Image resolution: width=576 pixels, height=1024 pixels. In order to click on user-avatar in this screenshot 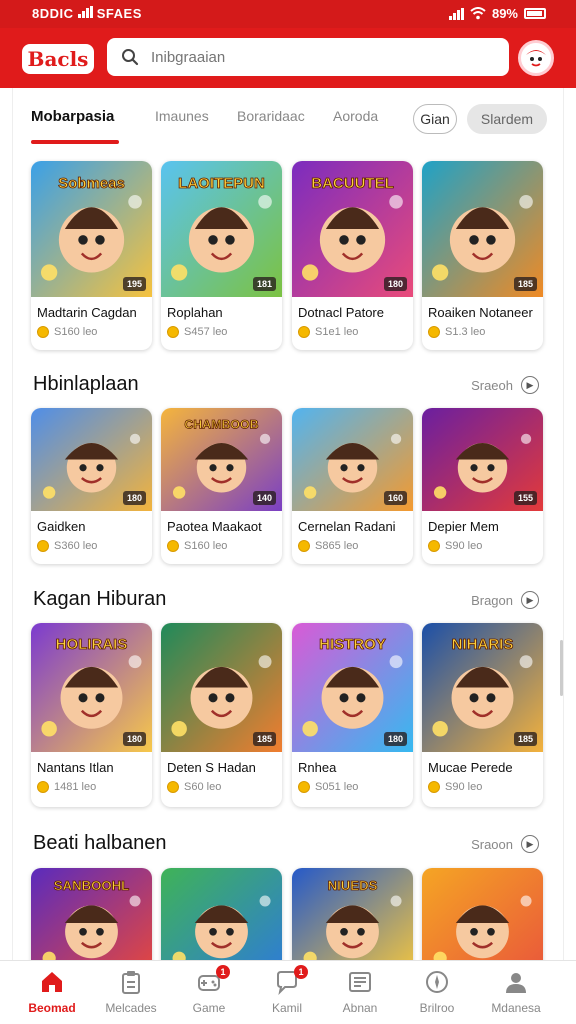, I will do `click(536, 58)`.